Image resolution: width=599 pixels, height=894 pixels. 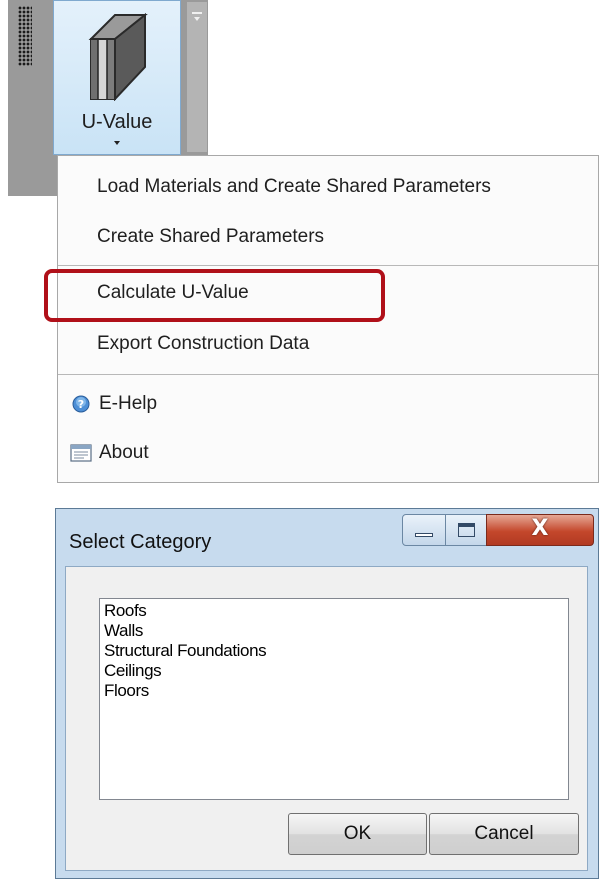 What do you see at coordinates (328, 404) in the screenshot?
I see `menu-item-e-help: ? E-Help` at bounding box center [328, 404].